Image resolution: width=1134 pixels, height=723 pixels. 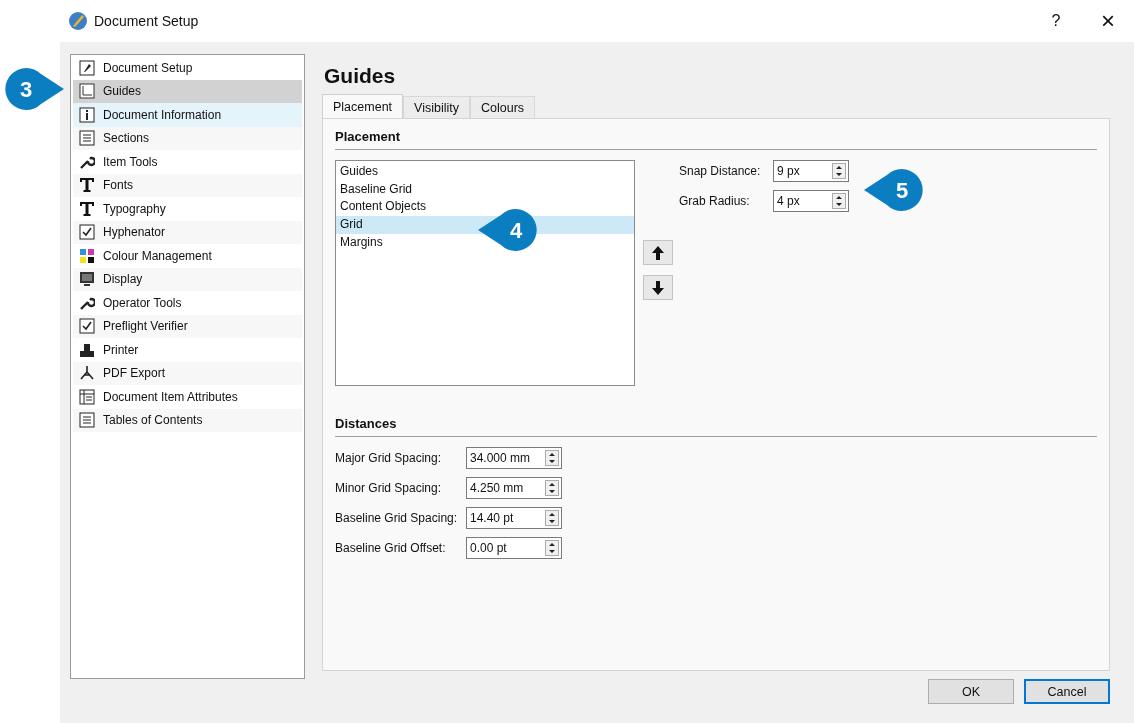 What do you see at coordinates (360, 76) in the screenshot?
I see `page-heading: Guides` at bounding box center [360, 76].